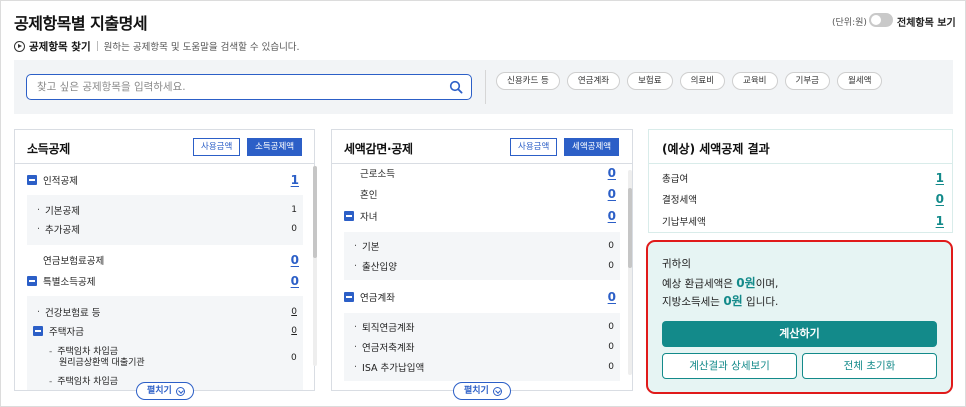 This screenshot has height=407, width=966. I want to click on chip-insurance: 보험료, so click(650, 81).